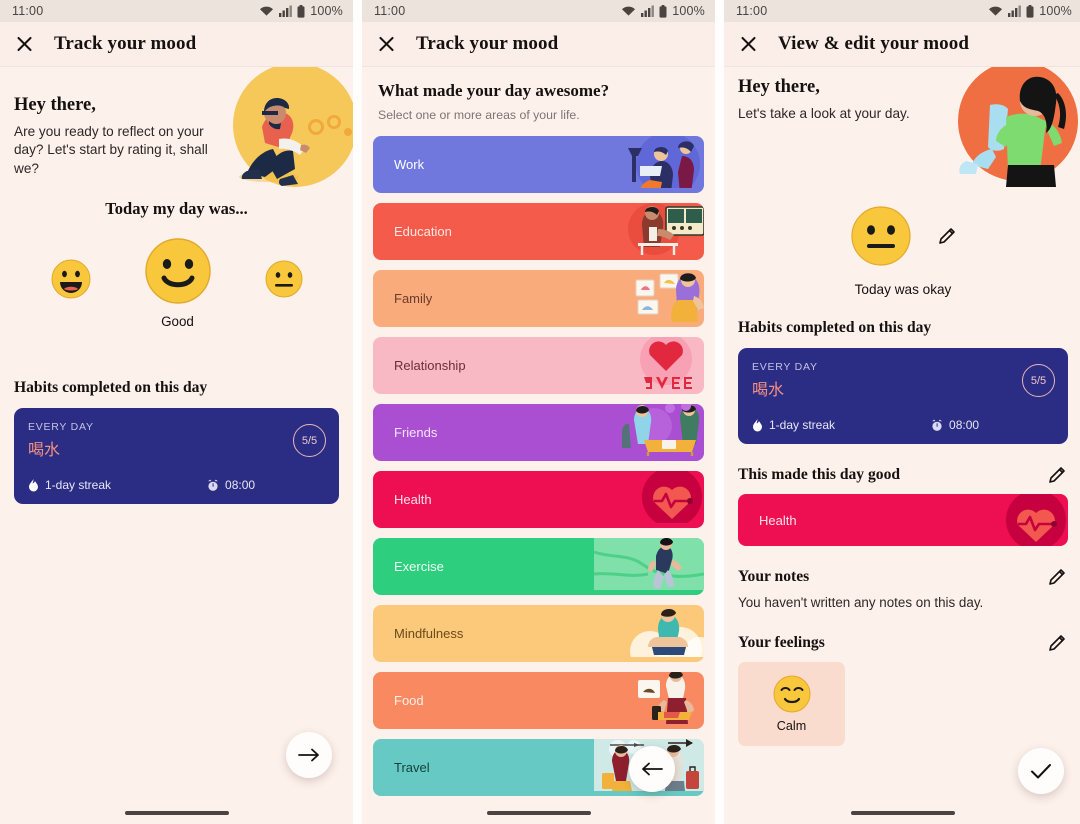 The height and width of the screenshot is (824, 1080). Describe the element at coordinates (538, 700) in the screenshot. I see `life-area-option: Food` at that location.